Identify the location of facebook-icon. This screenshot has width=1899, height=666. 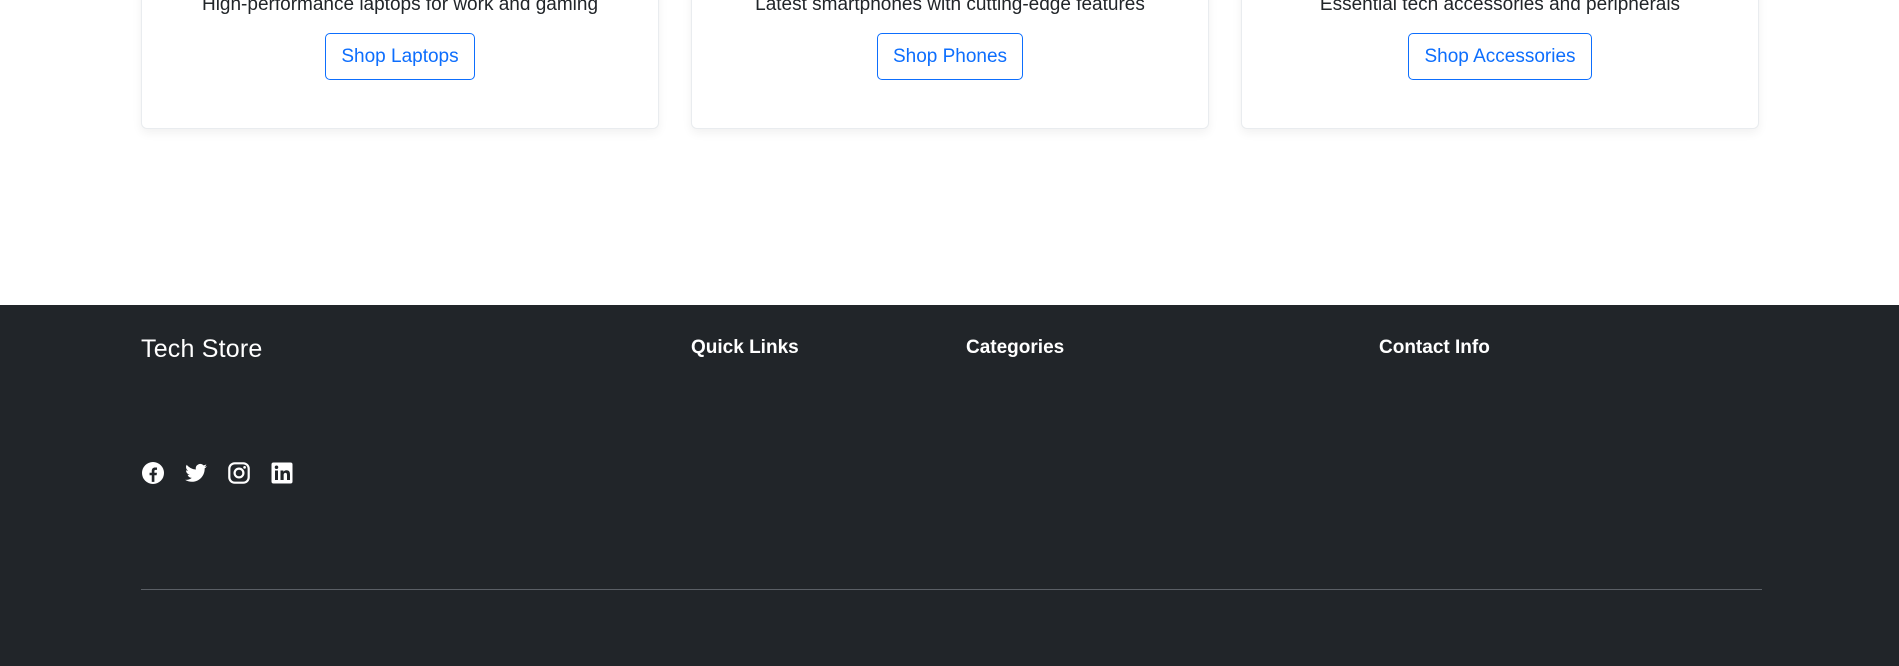
(153, 473).